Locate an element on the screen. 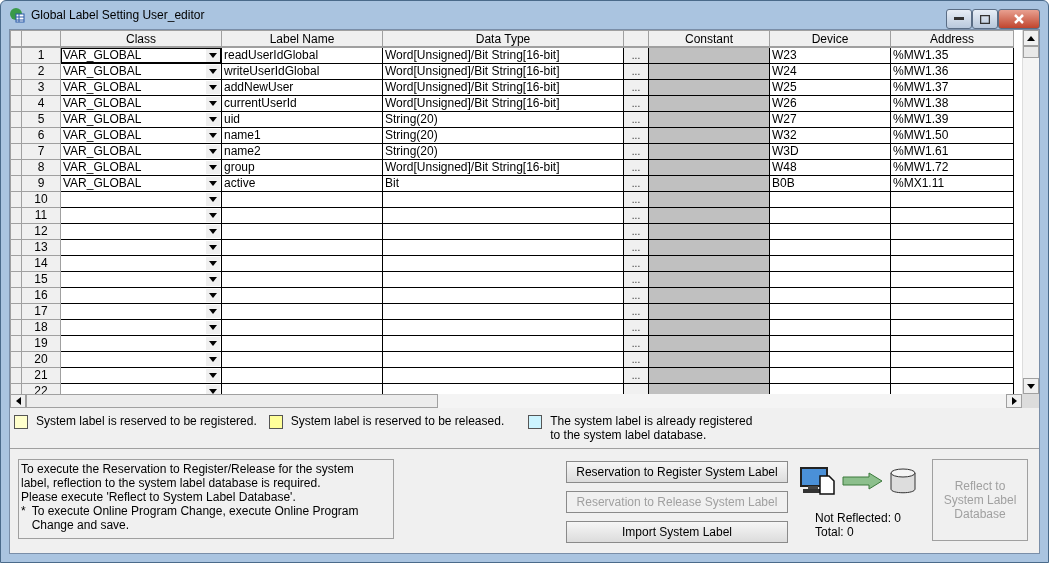 The image size is (1049, 563). column-header: Data Type is located at coordinates (503, 38).